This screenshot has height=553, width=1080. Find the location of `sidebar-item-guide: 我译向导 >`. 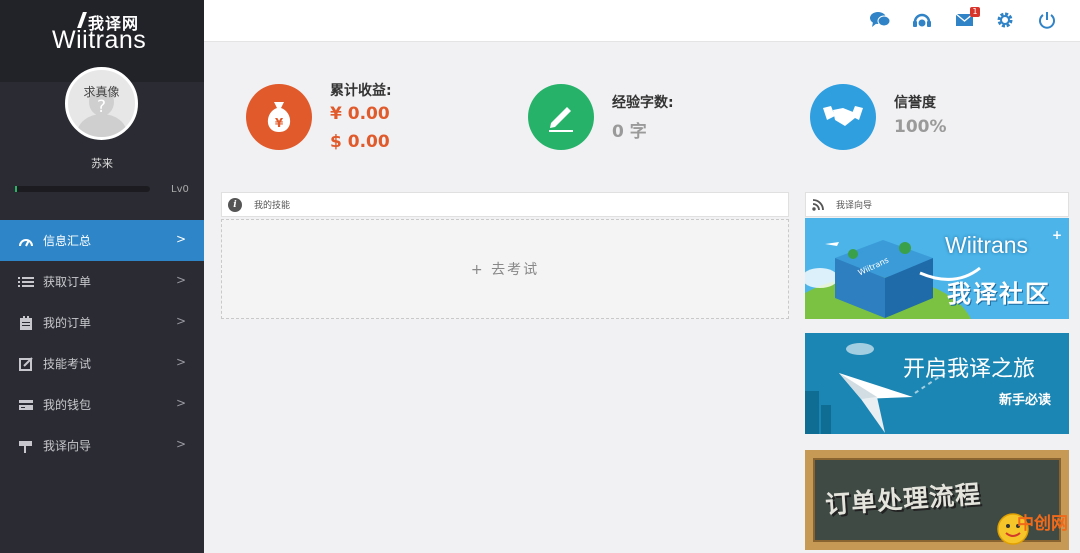

sidebar-item-guide: 我译向导 > is located at coordinates (102, 445).